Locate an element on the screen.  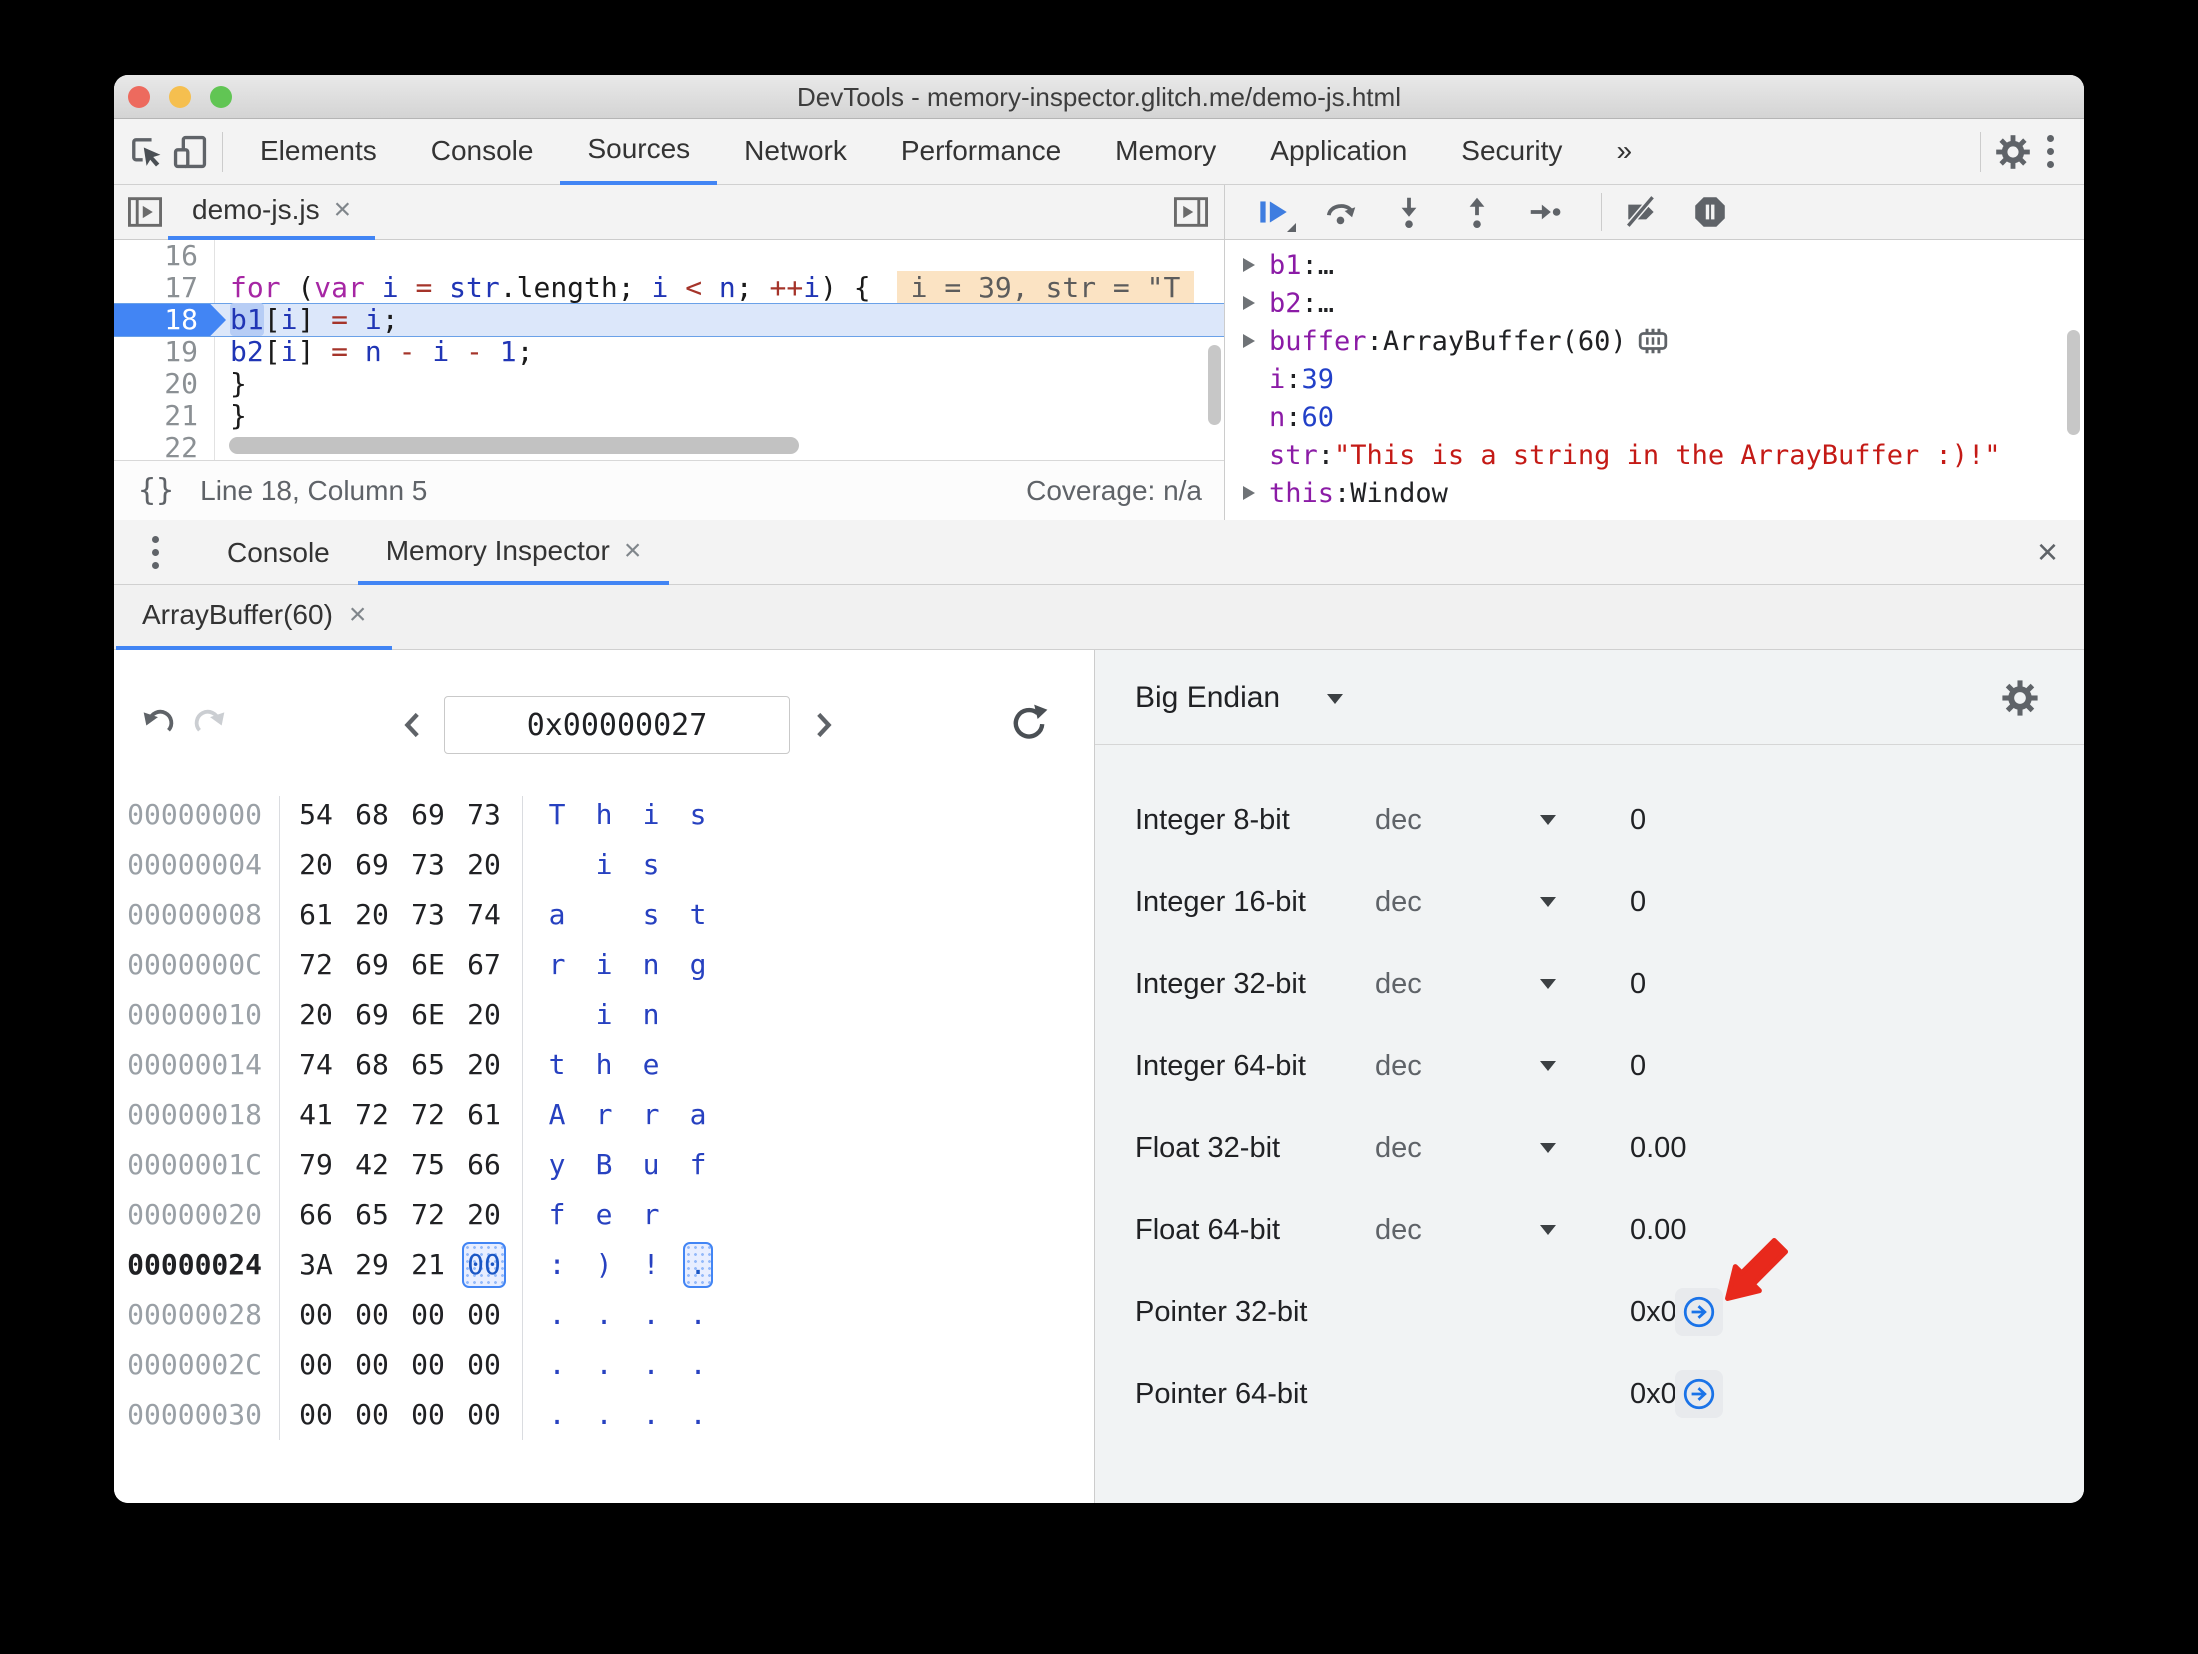
tab-security: Security is located at coordinates (1511, 152).